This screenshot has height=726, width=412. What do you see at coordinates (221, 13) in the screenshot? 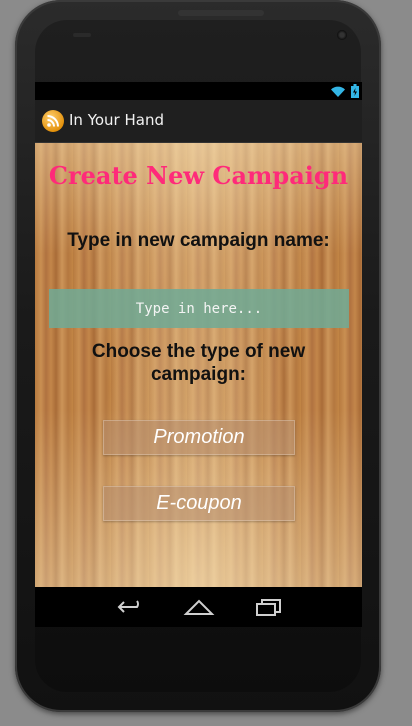
I see `speaker-grille` at bounding box center [221, 13].